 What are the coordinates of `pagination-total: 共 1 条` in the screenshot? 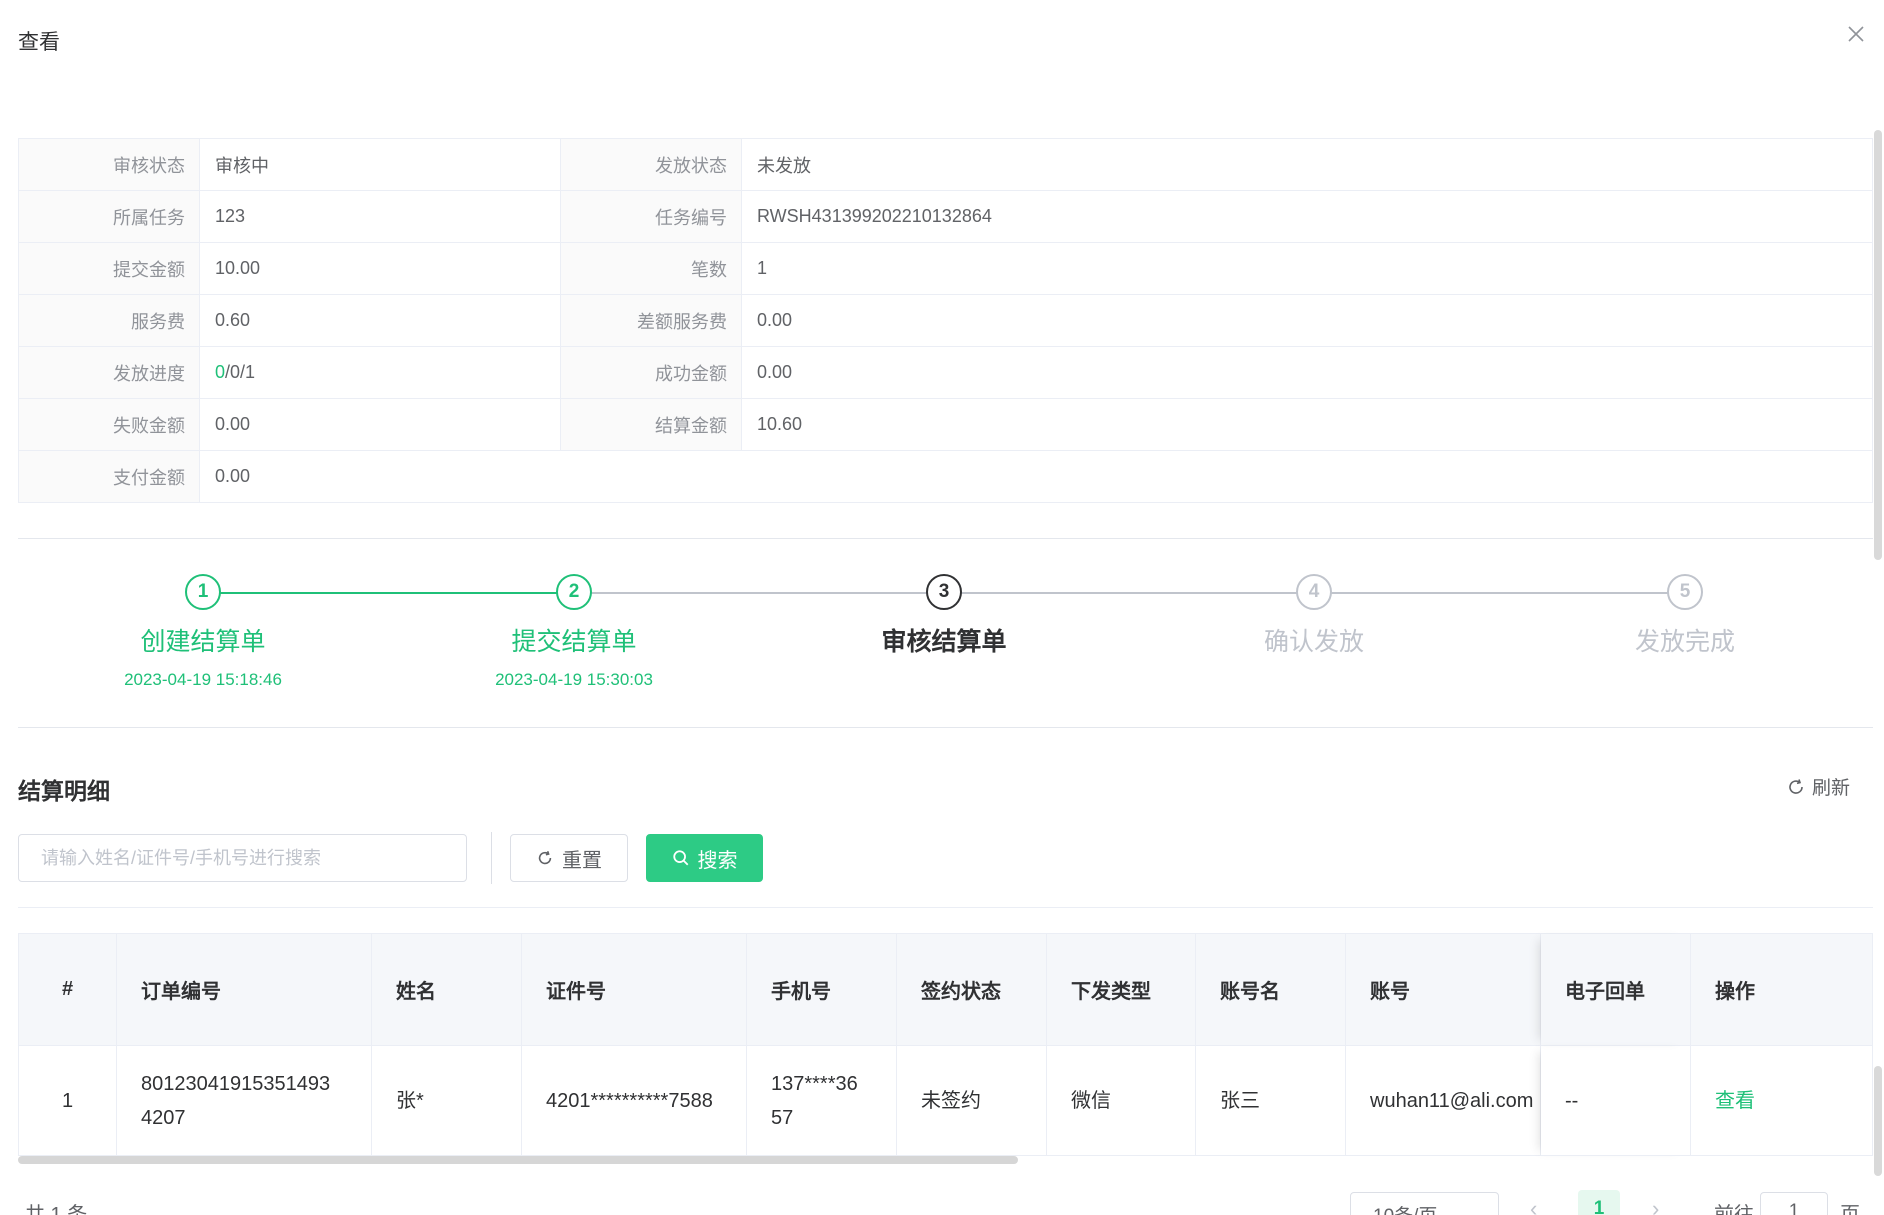 It's located at (56, 1209).